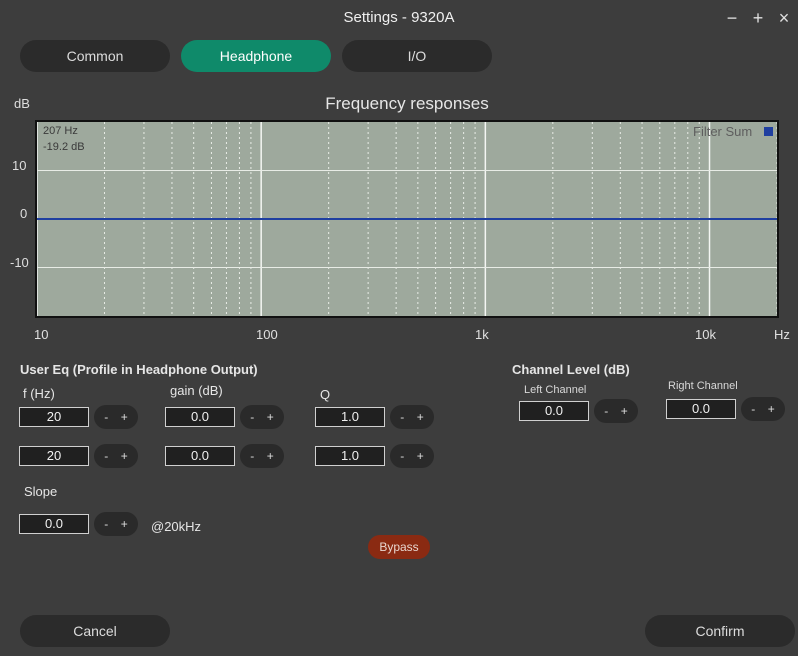 The height and width of the screenshot is (656, 798). I want to click on x-tick-label: 1k, so click(482, 334).